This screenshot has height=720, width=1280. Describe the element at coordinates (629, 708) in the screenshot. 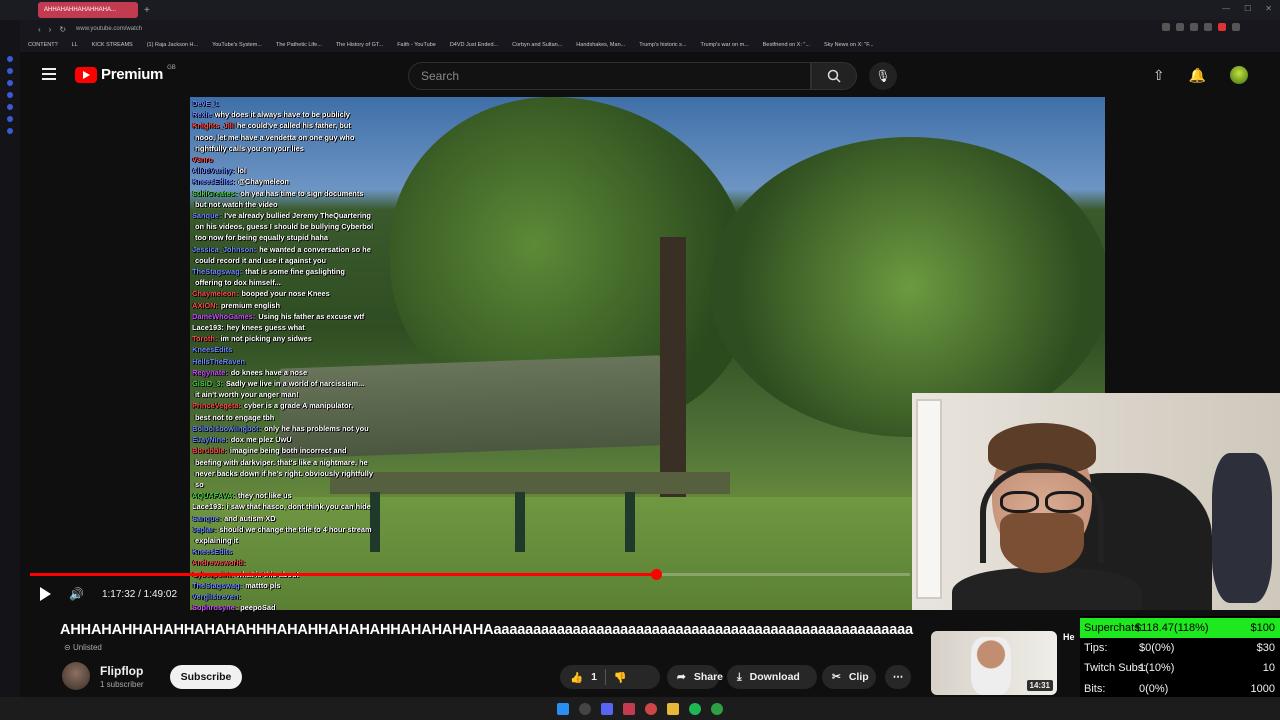

I see `opera-browser-icon` at that location.